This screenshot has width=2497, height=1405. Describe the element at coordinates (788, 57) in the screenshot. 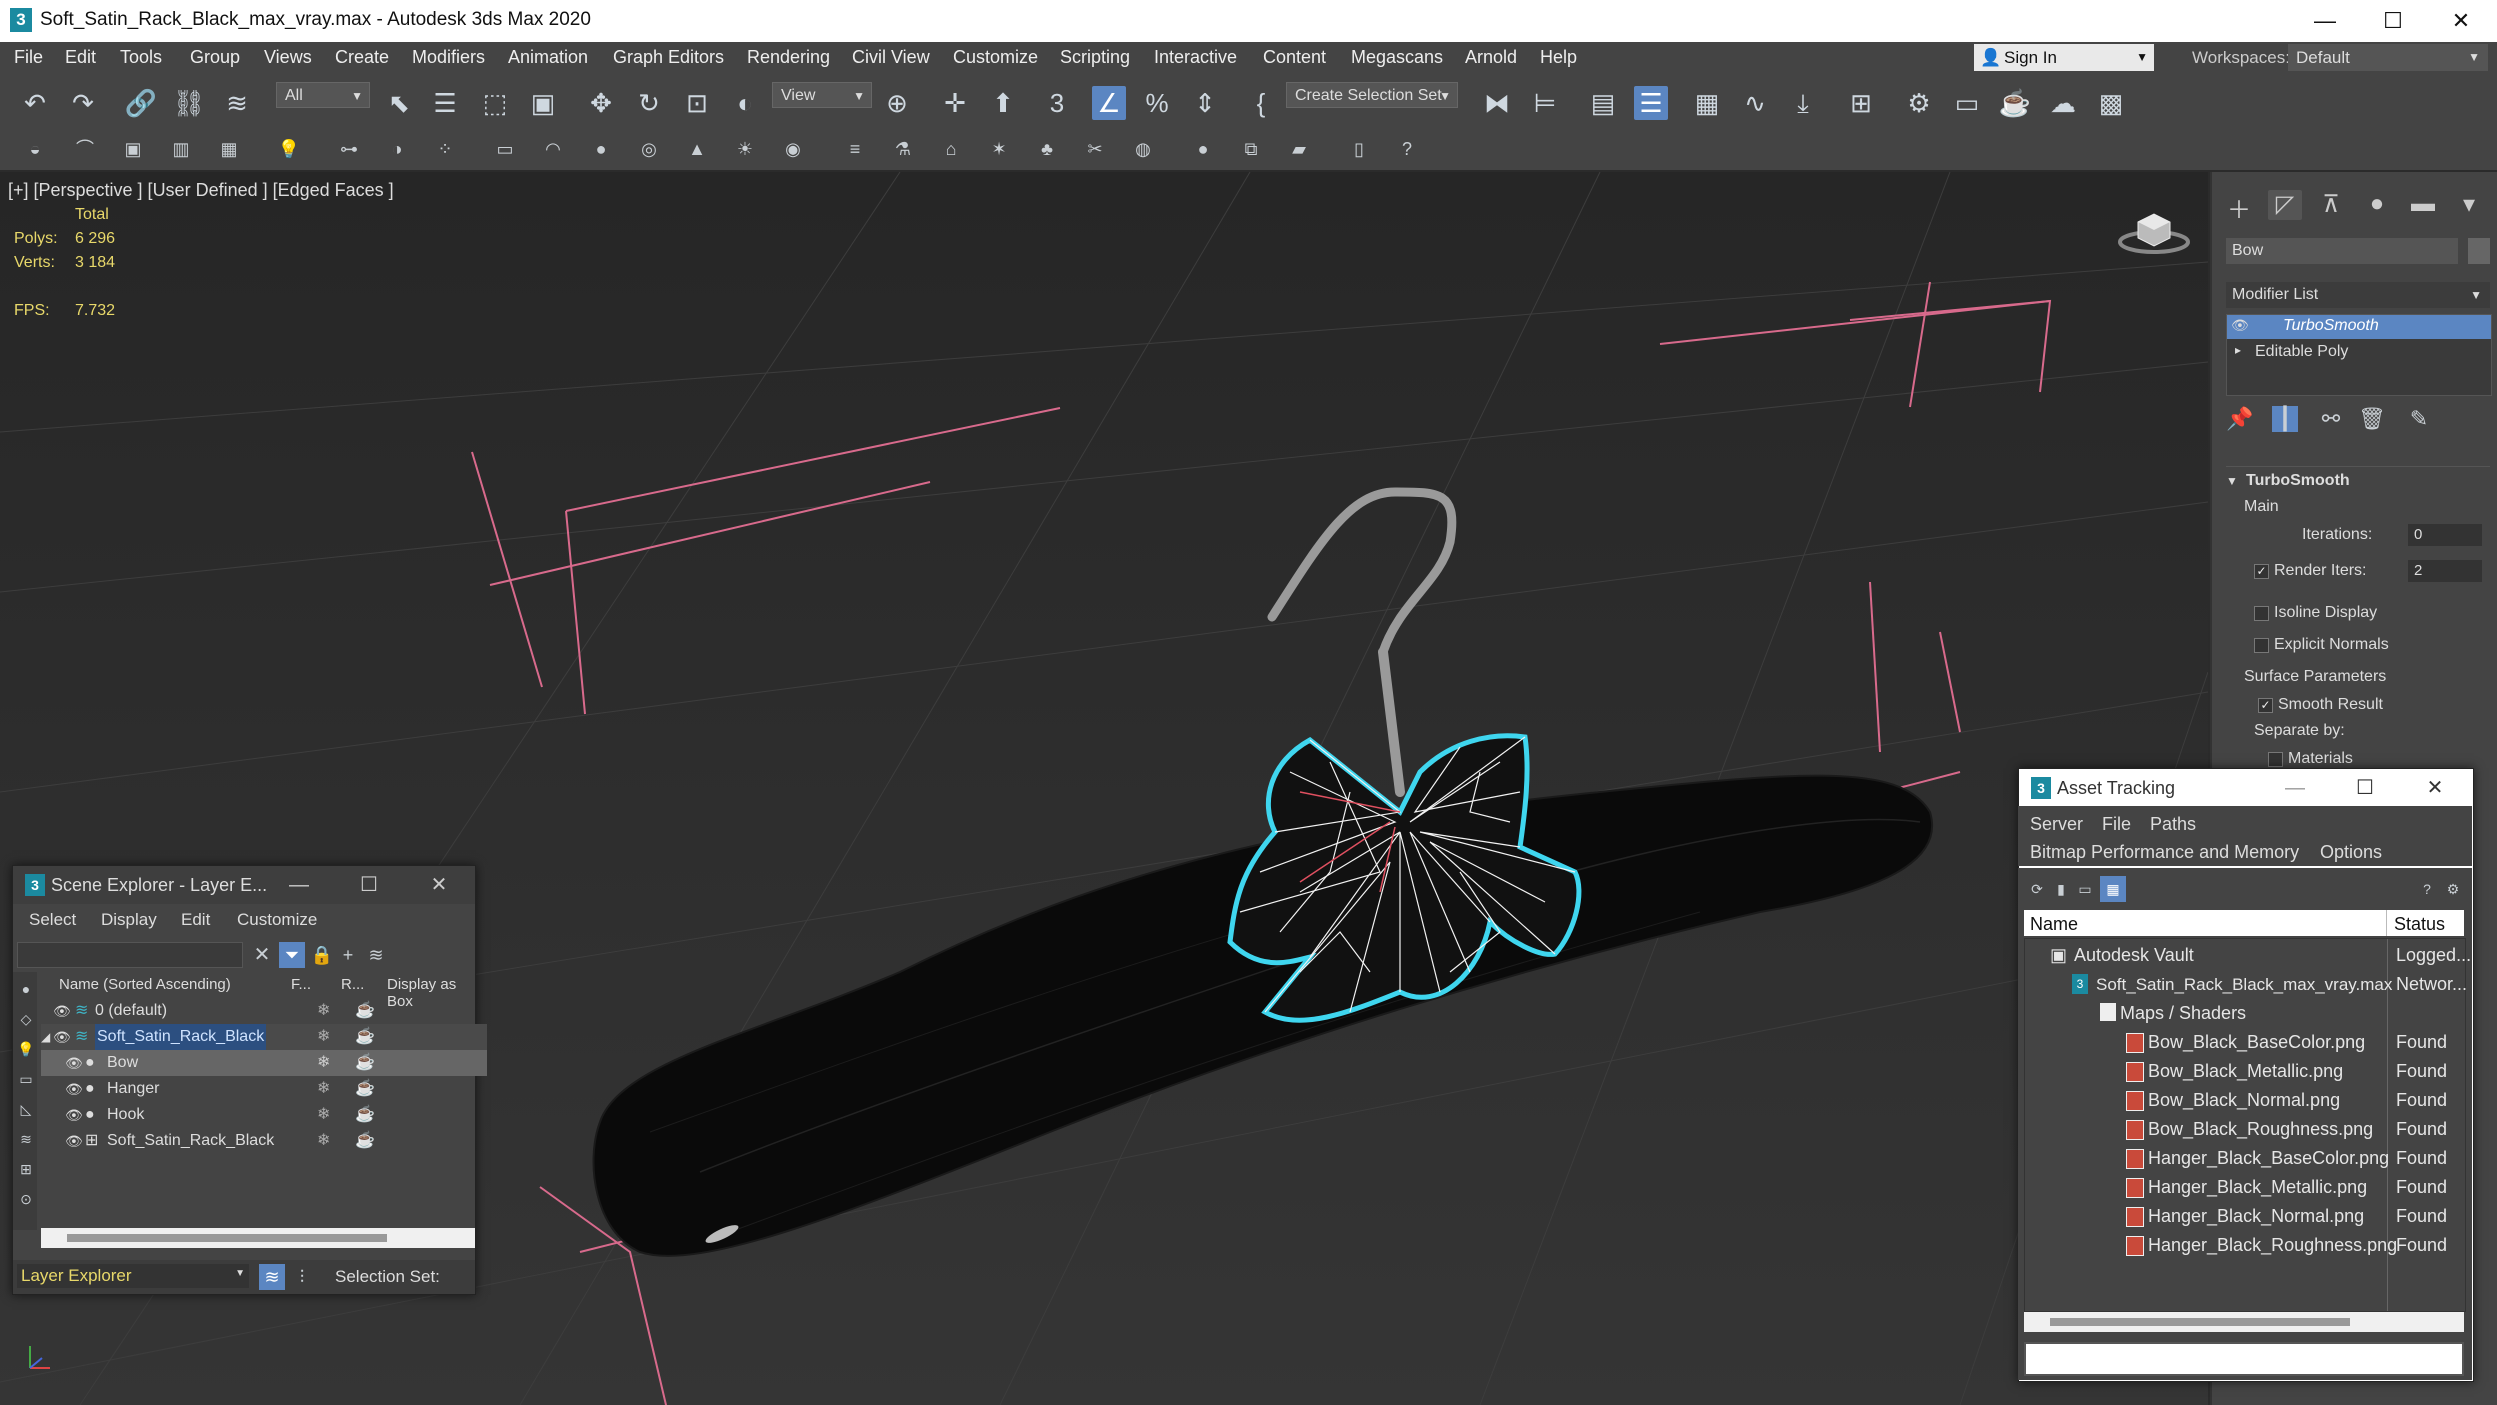

I see `menu-rendering: Rendering` at that location.